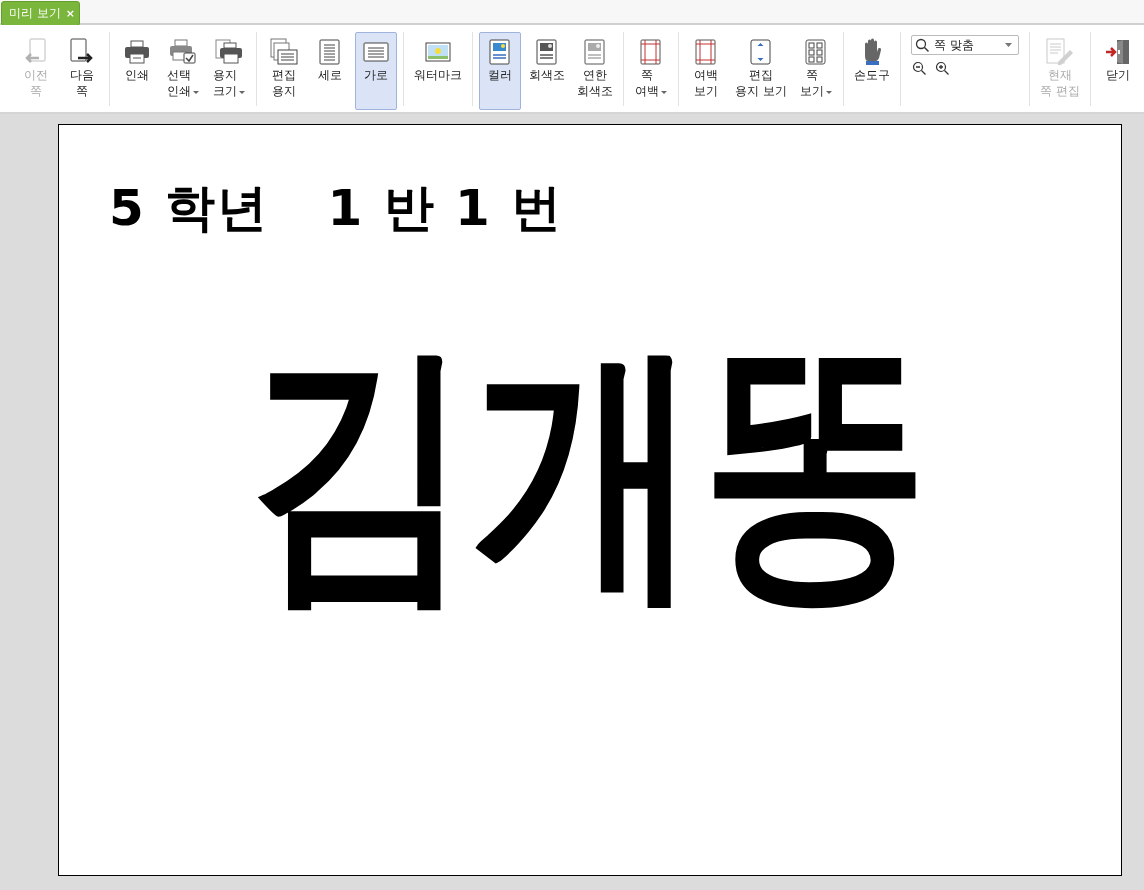 This screenshot has width=1144, height=890. I want to click on printer-icon, so click(137, 52).